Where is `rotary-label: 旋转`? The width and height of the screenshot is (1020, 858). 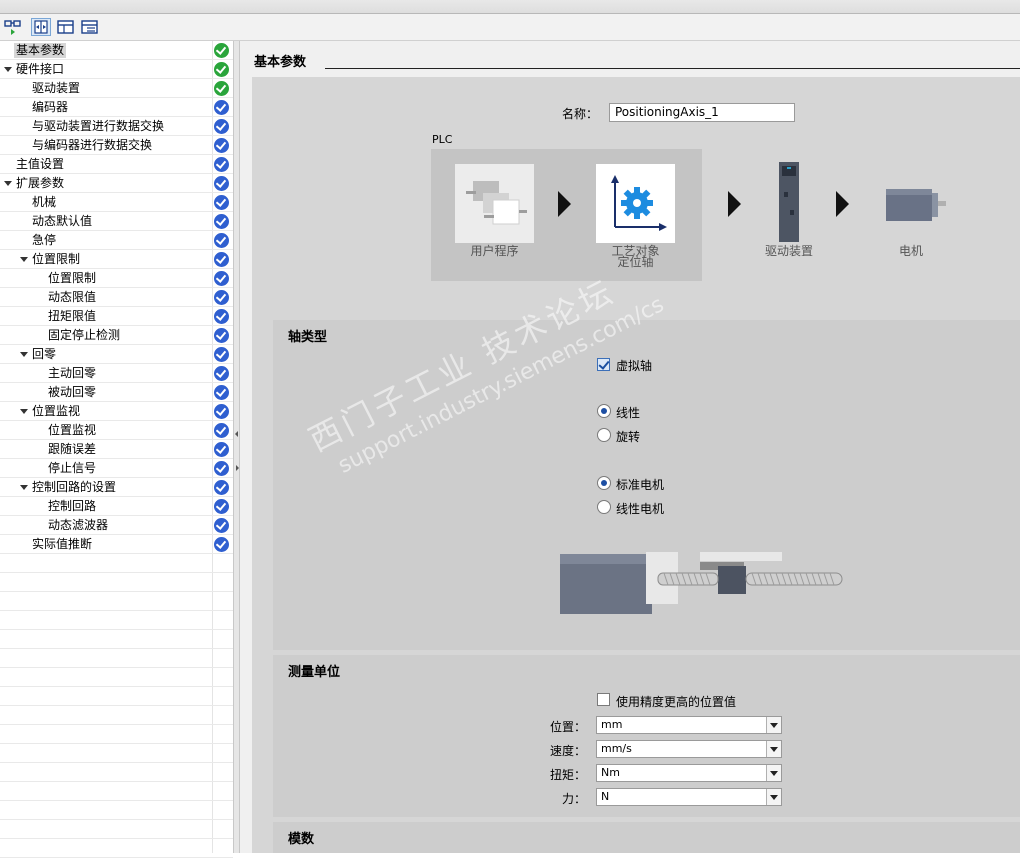 rotary-label: 旋转 is located at coordinates (628, 437).